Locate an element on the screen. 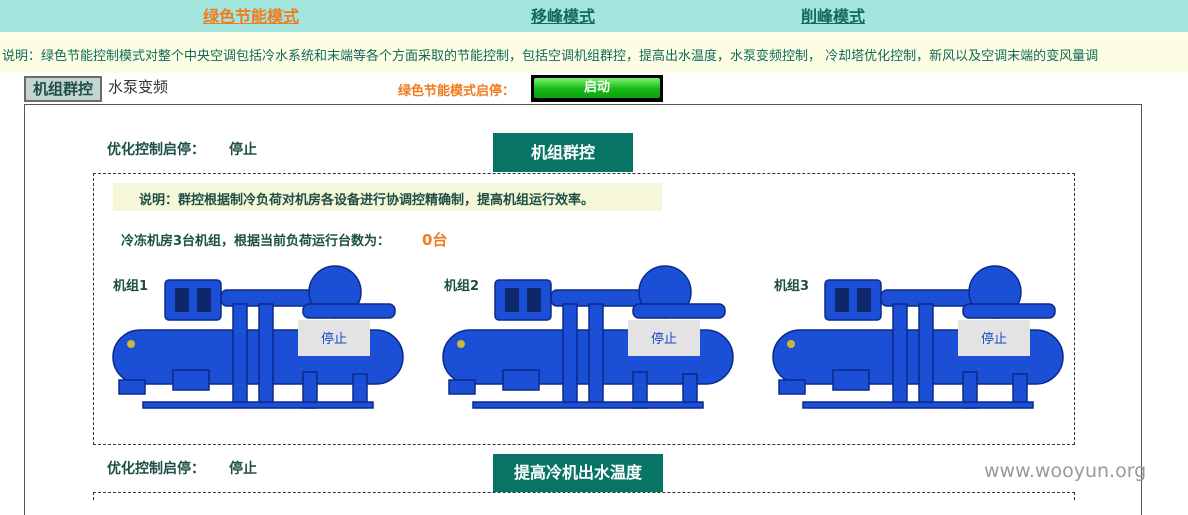 The image size is (1188, 515). raise-temp-box is located at coordinates (584, 496).